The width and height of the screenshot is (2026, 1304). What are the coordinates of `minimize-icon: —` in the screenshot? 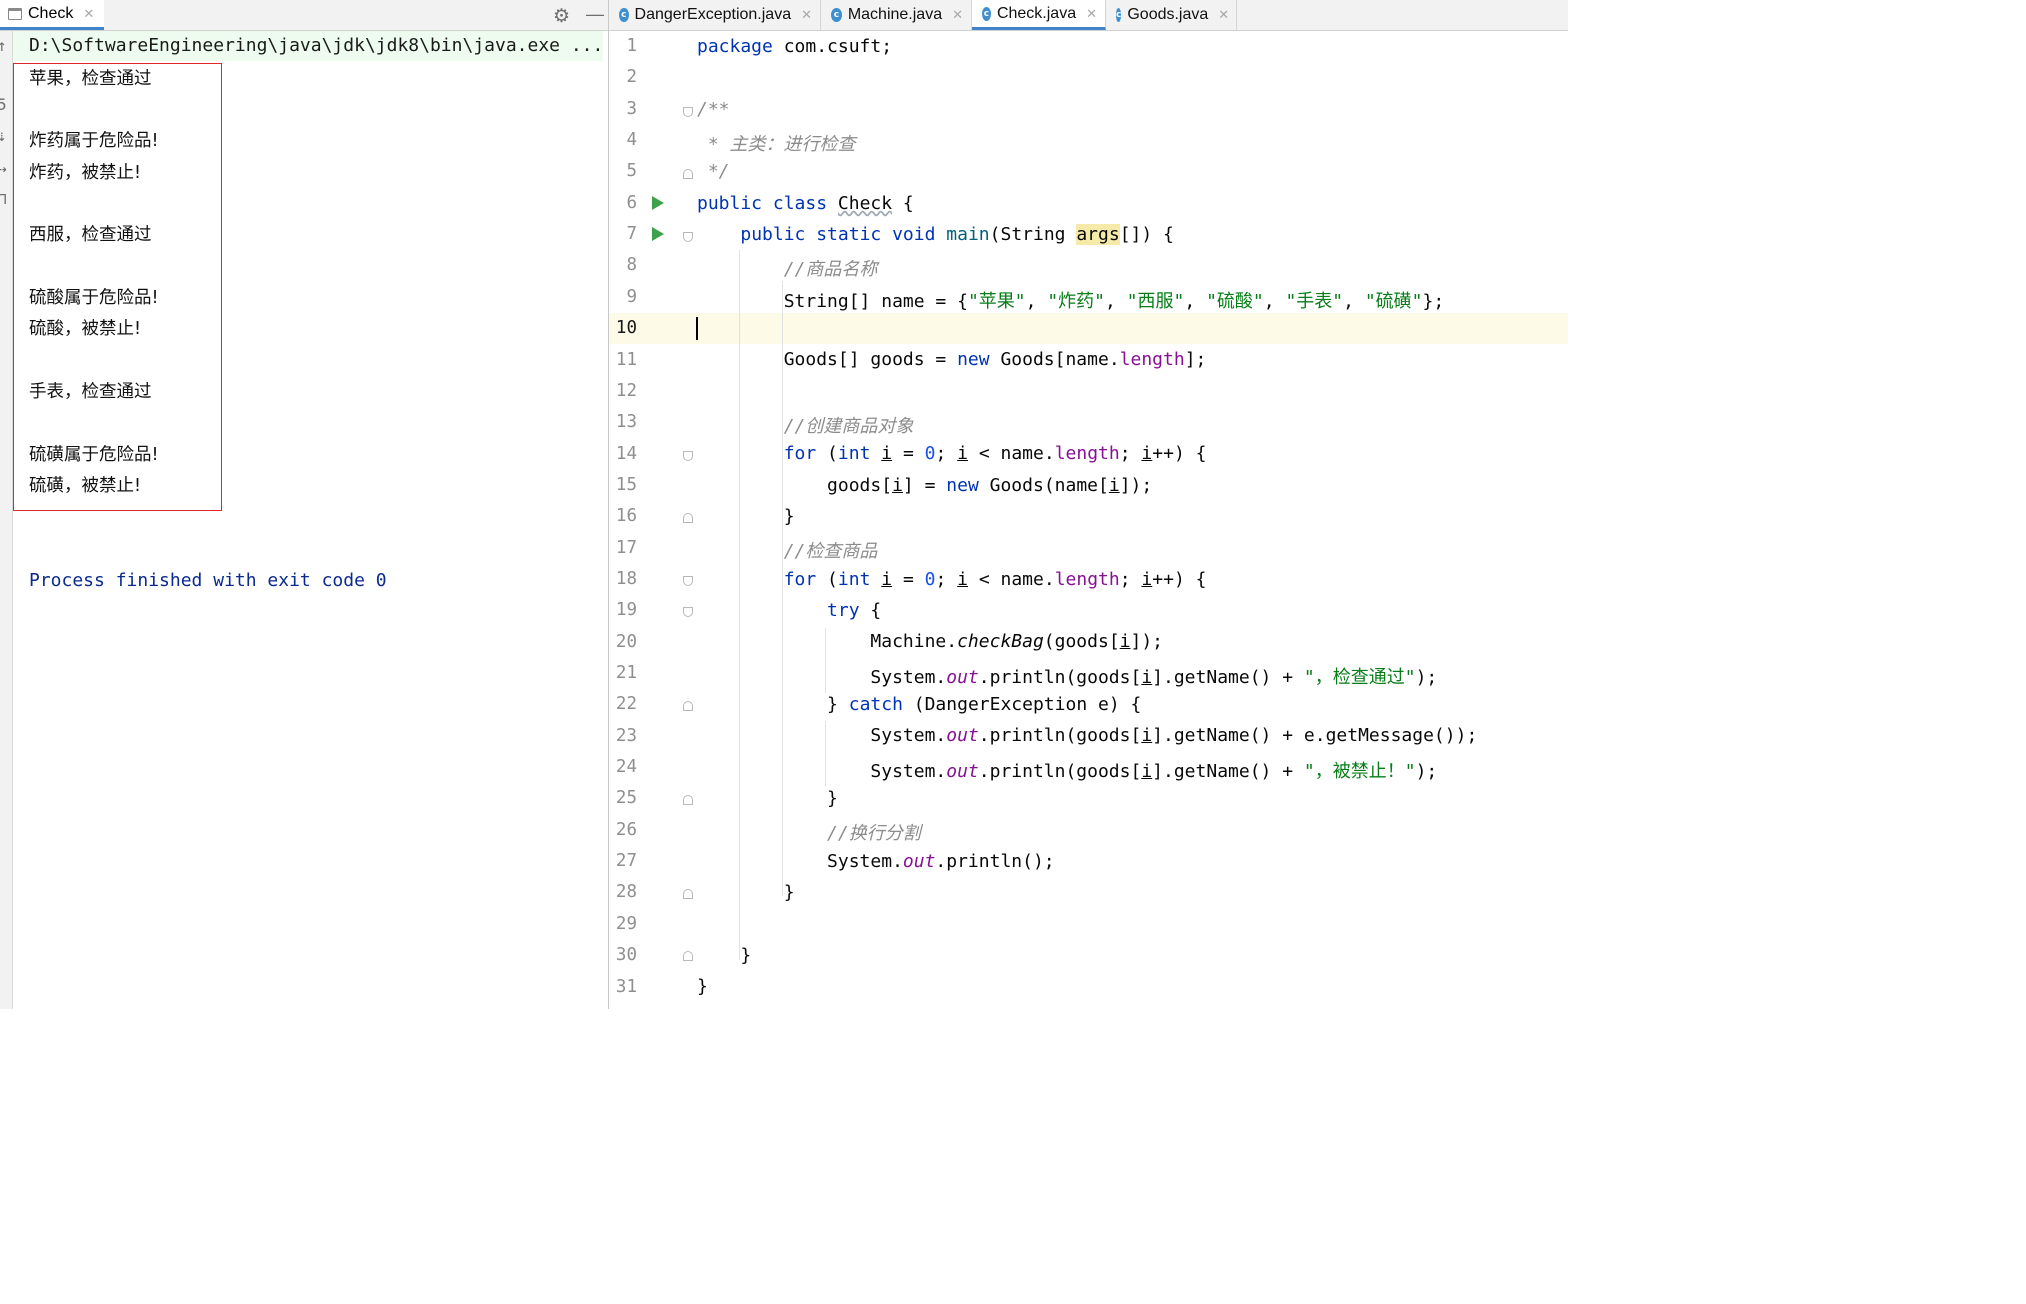 It's located at (595, 14).